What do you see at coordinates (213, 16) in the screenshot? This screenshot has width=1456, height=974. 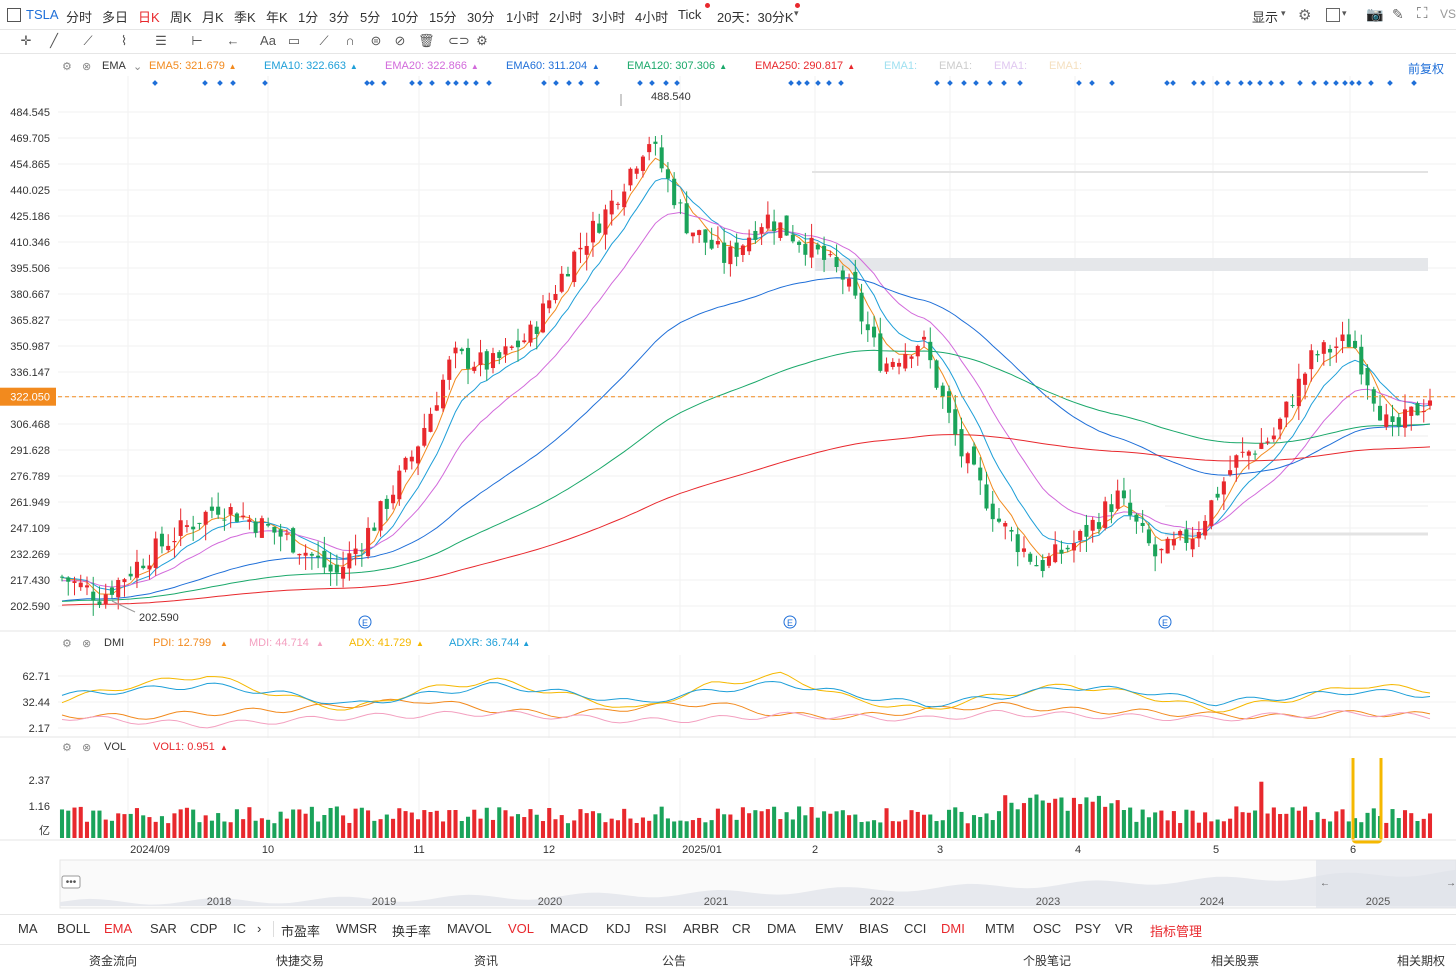 I see `period-tab-4: 月K` at bounding box center [213, 16].